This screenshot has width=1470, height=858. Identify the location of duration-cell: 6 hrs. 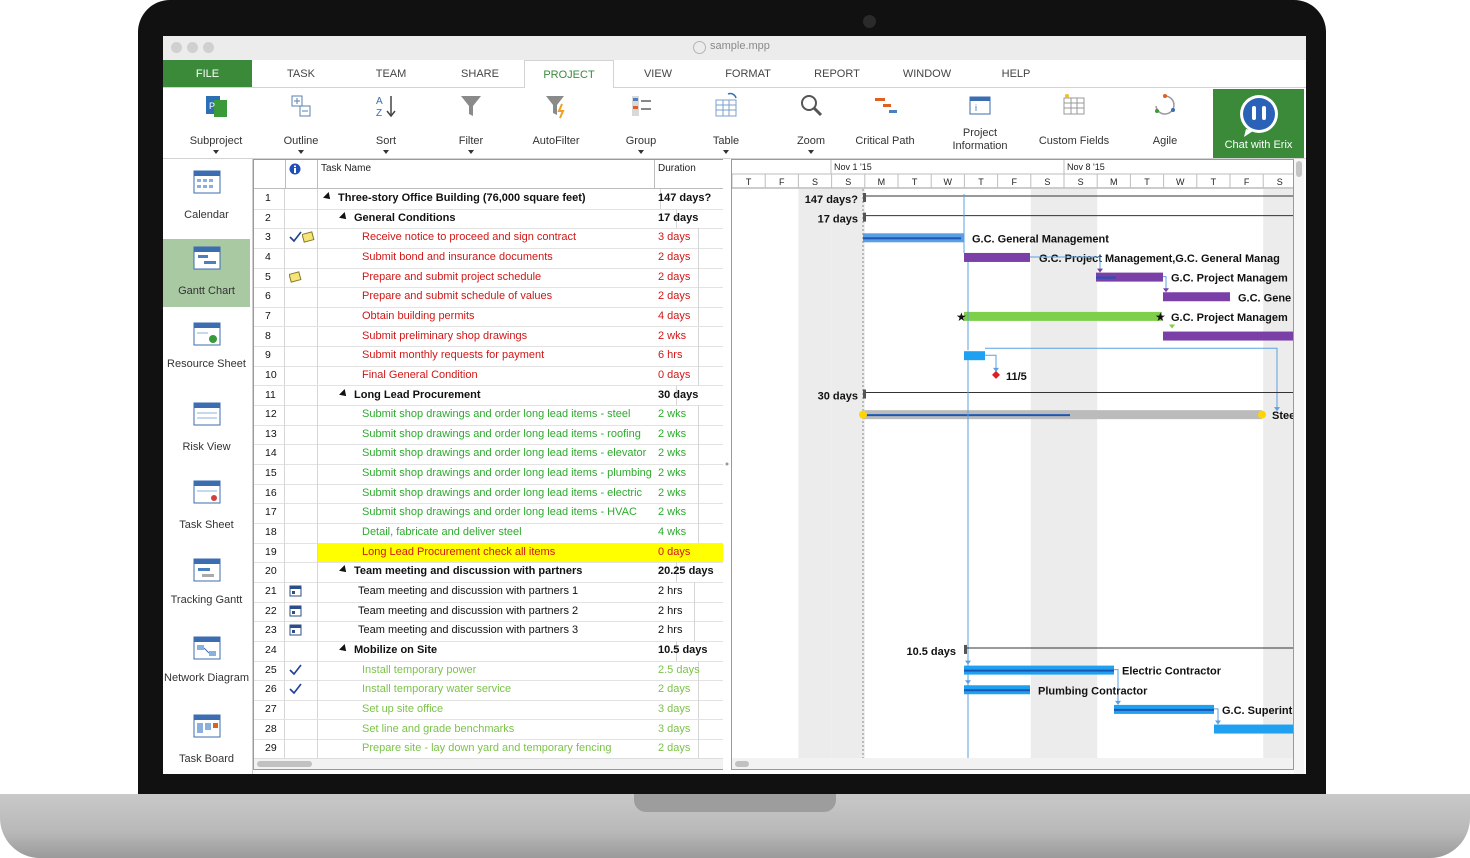
(689, 356).